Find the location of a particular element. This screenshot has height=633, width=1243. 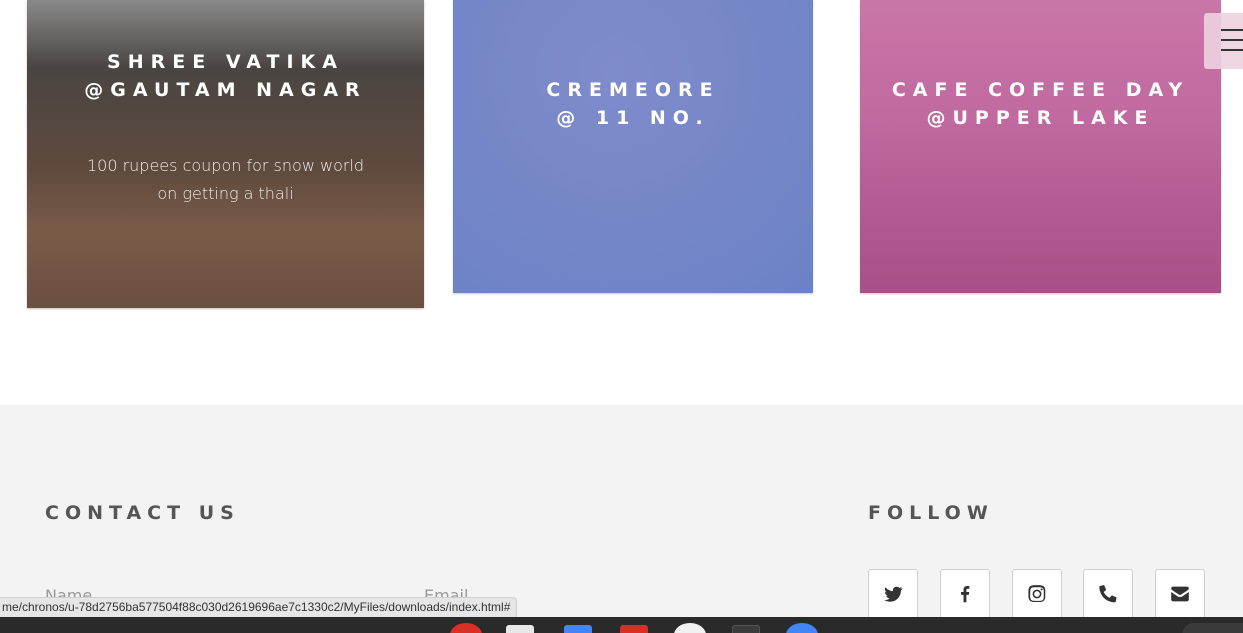

instagram-button is located at coordinates (1037, 594).